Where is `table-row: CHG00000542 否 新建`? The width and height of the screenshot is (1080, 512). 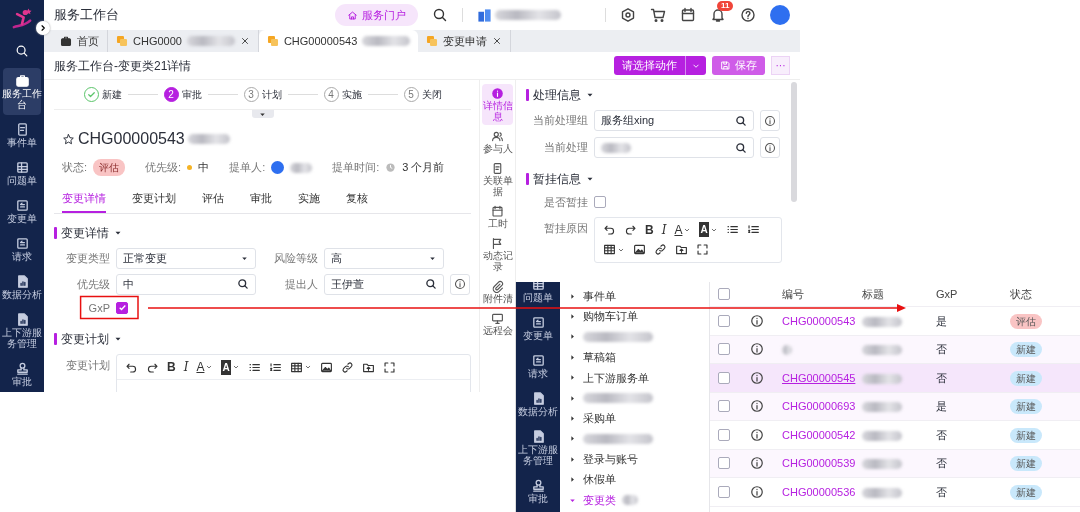
table-row: CHG00000542 否 新建 is located at coordinates (895, 435).